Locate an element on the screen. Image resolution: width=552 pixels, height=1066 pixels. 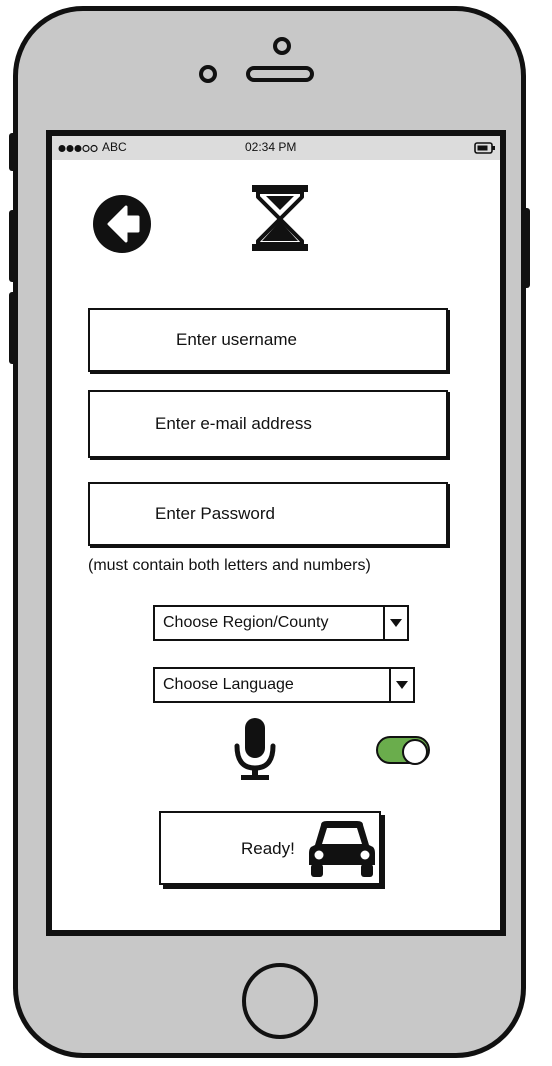
email-placeholder: Enter e-mail address is located at coordinates (233, 423).